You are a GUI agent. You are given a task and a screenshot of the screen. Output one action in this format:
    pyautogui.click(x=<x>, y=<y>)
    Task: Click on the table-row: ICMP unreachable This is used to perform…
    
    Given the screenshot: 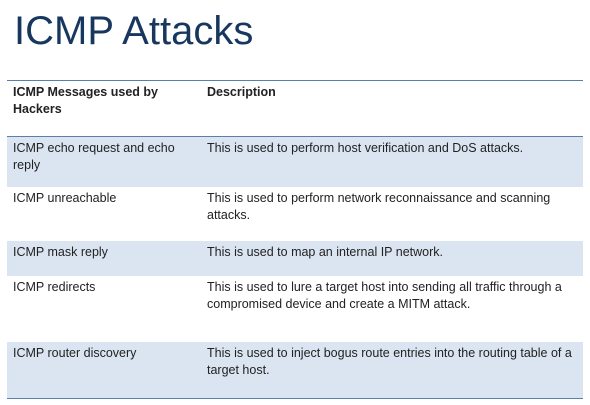 What is the action you would take?
    pyautogui.click(x=295, y=214)
    